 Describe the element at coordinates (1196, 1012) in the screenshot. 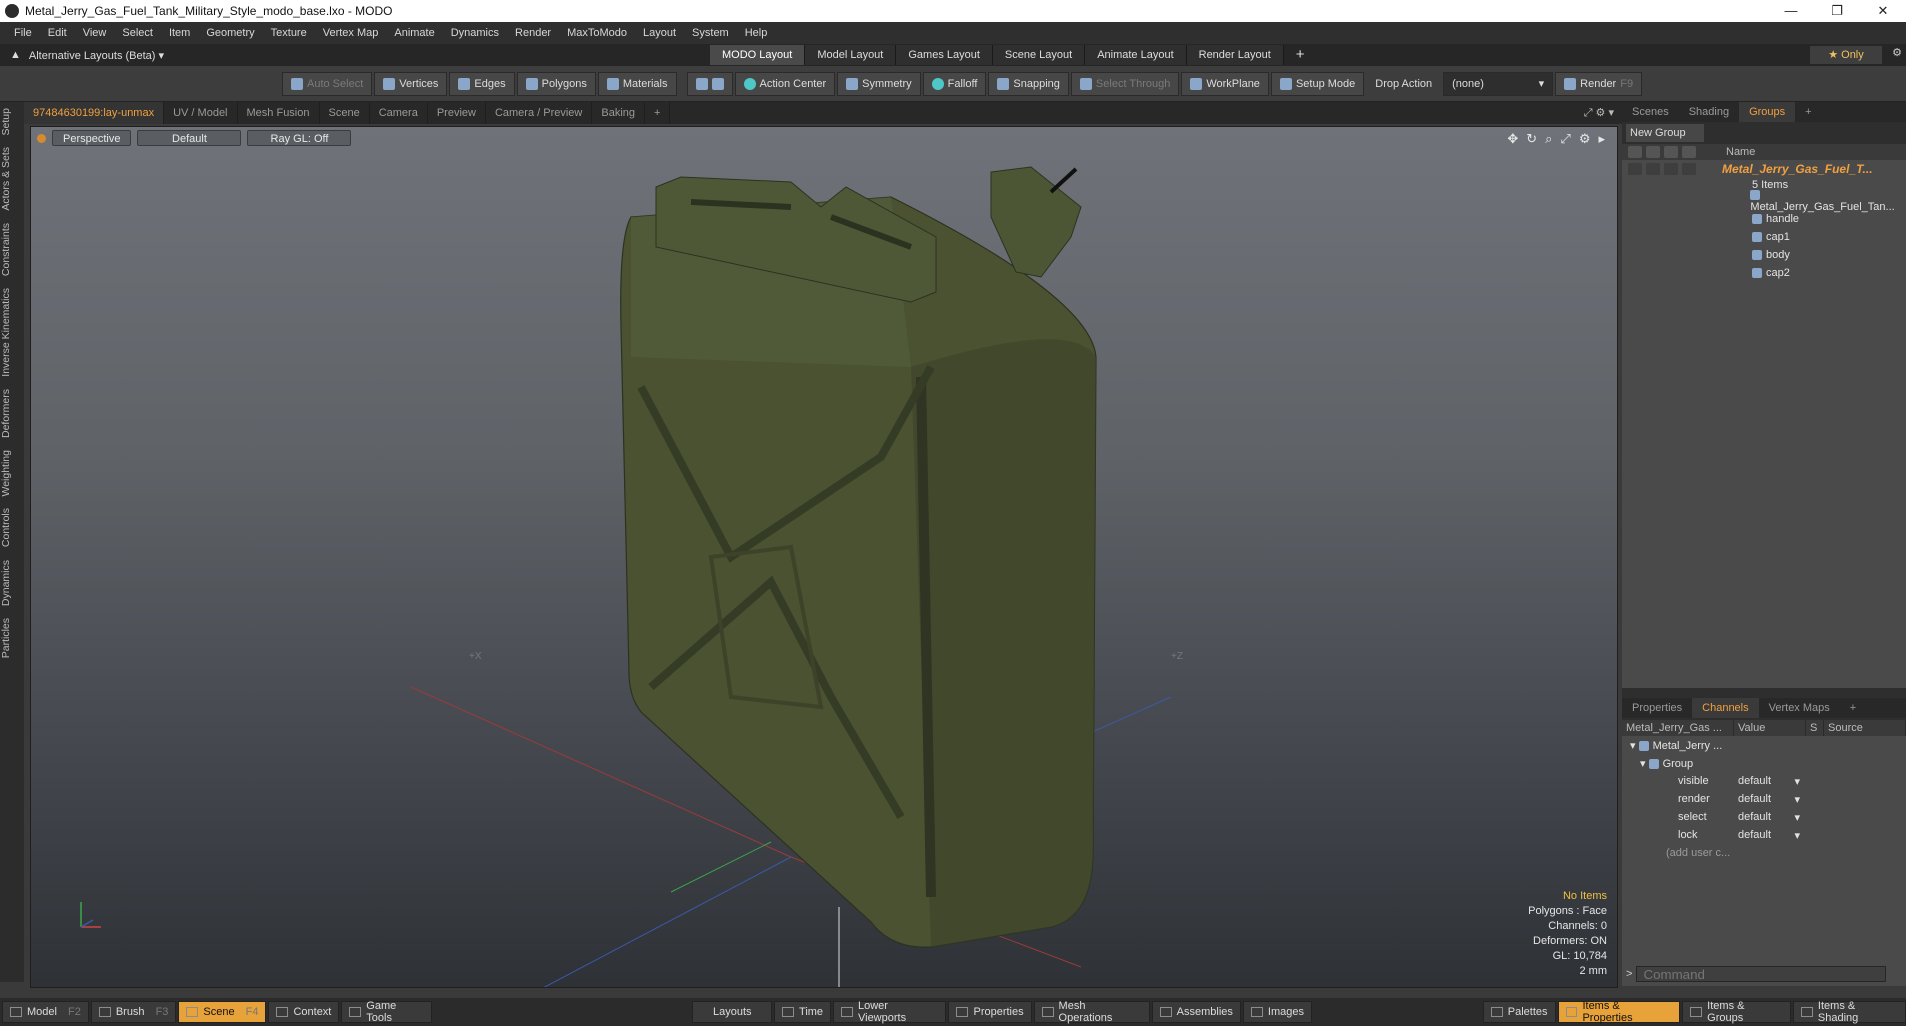

I see `assemblies-button: Assemblies` at that location.